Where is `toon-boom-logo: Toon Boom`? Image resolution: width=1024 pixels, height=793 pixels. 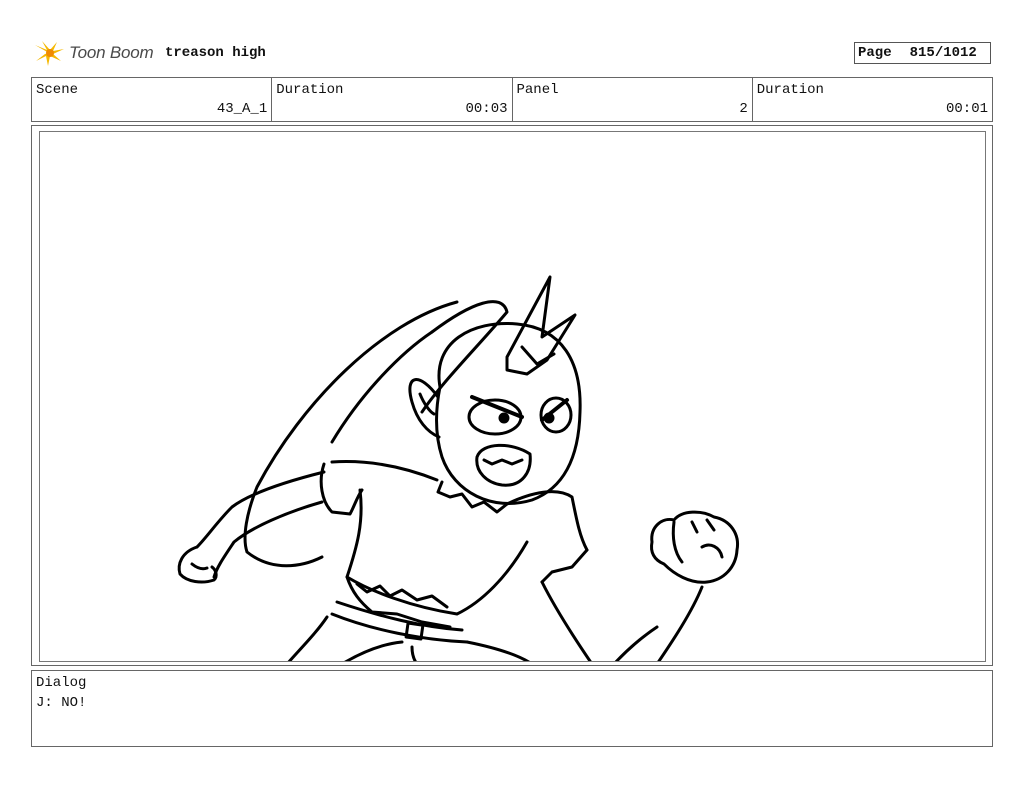 toon-boom-logo: Toon Boom is located at coordinates (93, 53).